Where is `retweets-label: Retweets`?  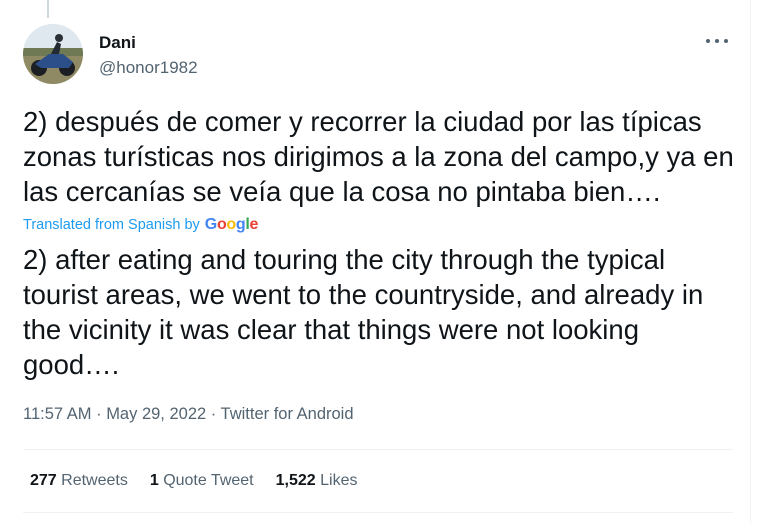
retweets-label: Retweets is located at coordinates (94, 480).